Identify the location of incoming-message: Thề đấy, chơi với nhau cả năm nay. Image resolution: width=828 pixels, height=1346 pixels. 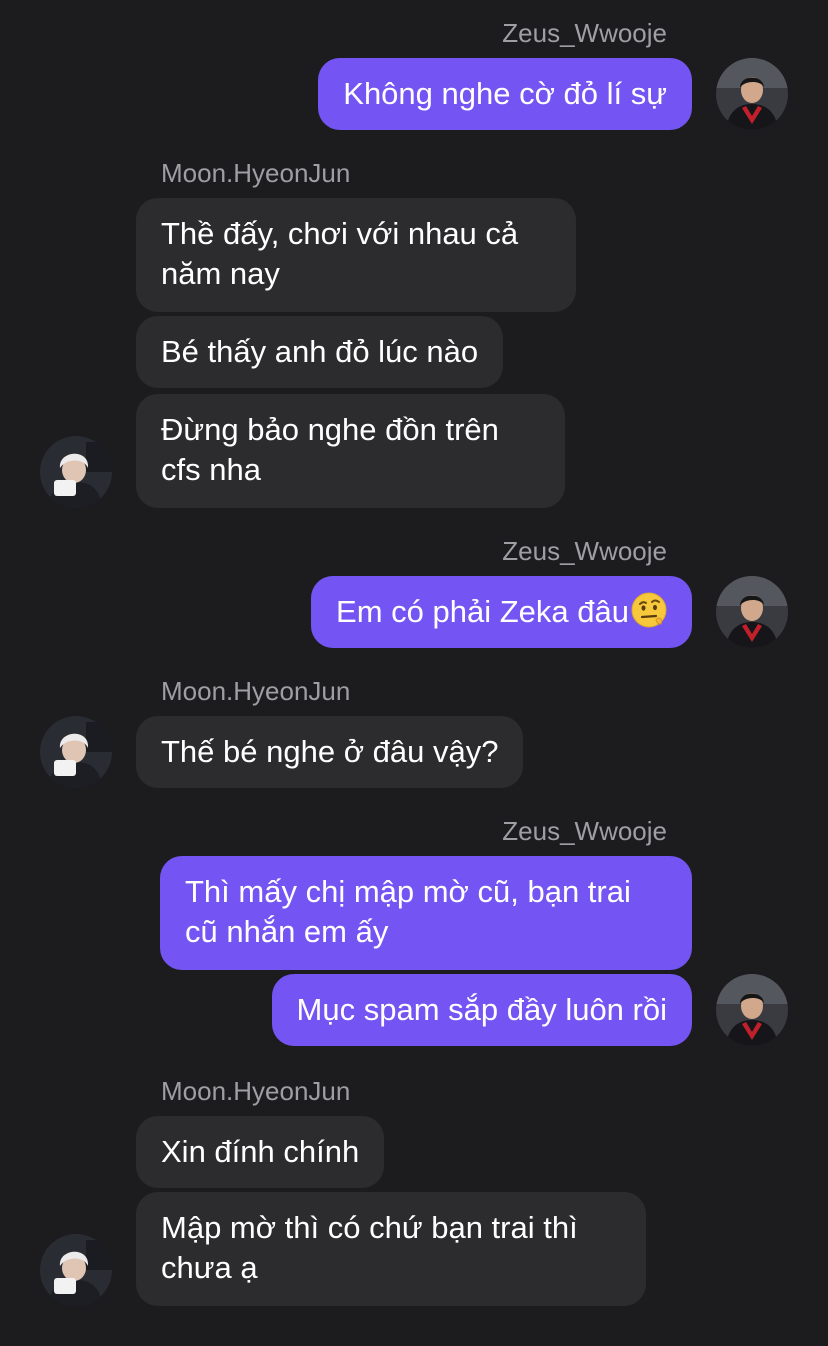
(356, 255).